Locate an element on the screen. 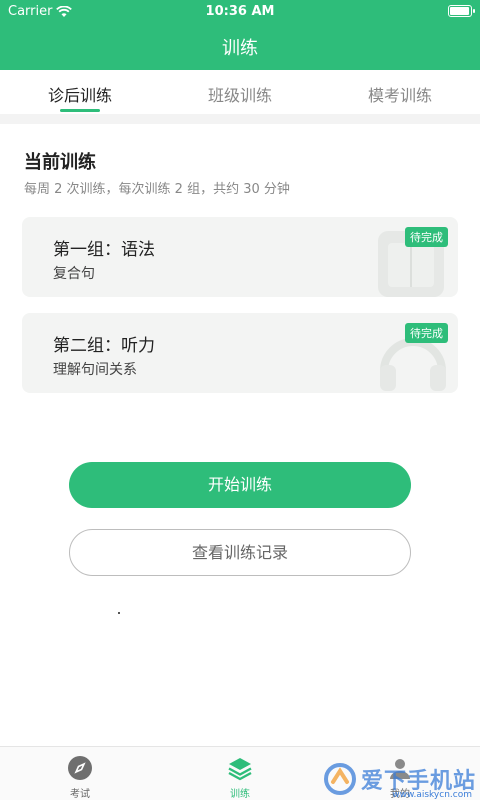  compass-icon is located at coordinates (80, 768).